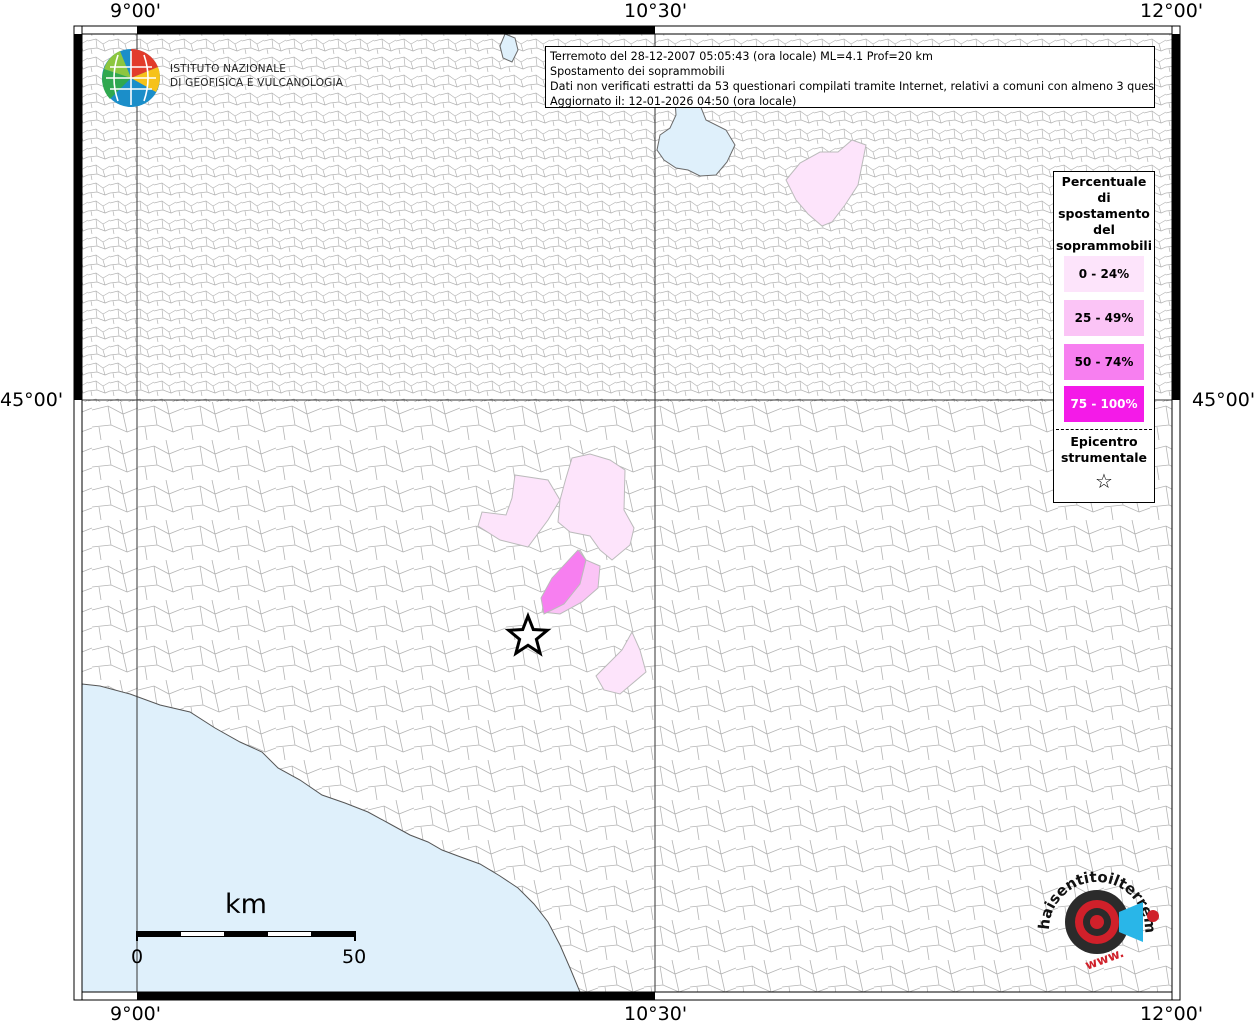 Image resolution: width=1256 pixels, height=1025 pixels. Describe the element at coordinates (1172, 11) in the screenshot. I see `tick-top-12-00: 12°00'` at that location.